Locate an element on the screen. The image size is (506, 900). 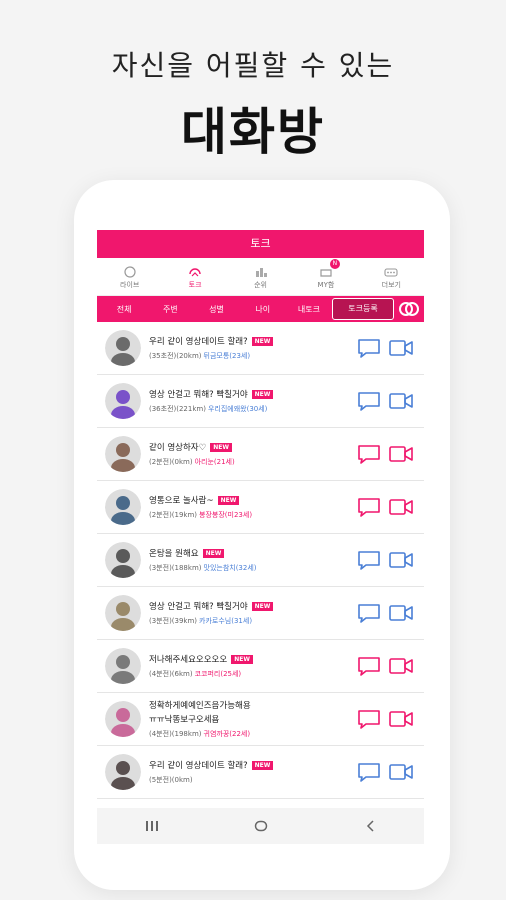
filter-nearby: 주변 is located at coordinates (170, 309).